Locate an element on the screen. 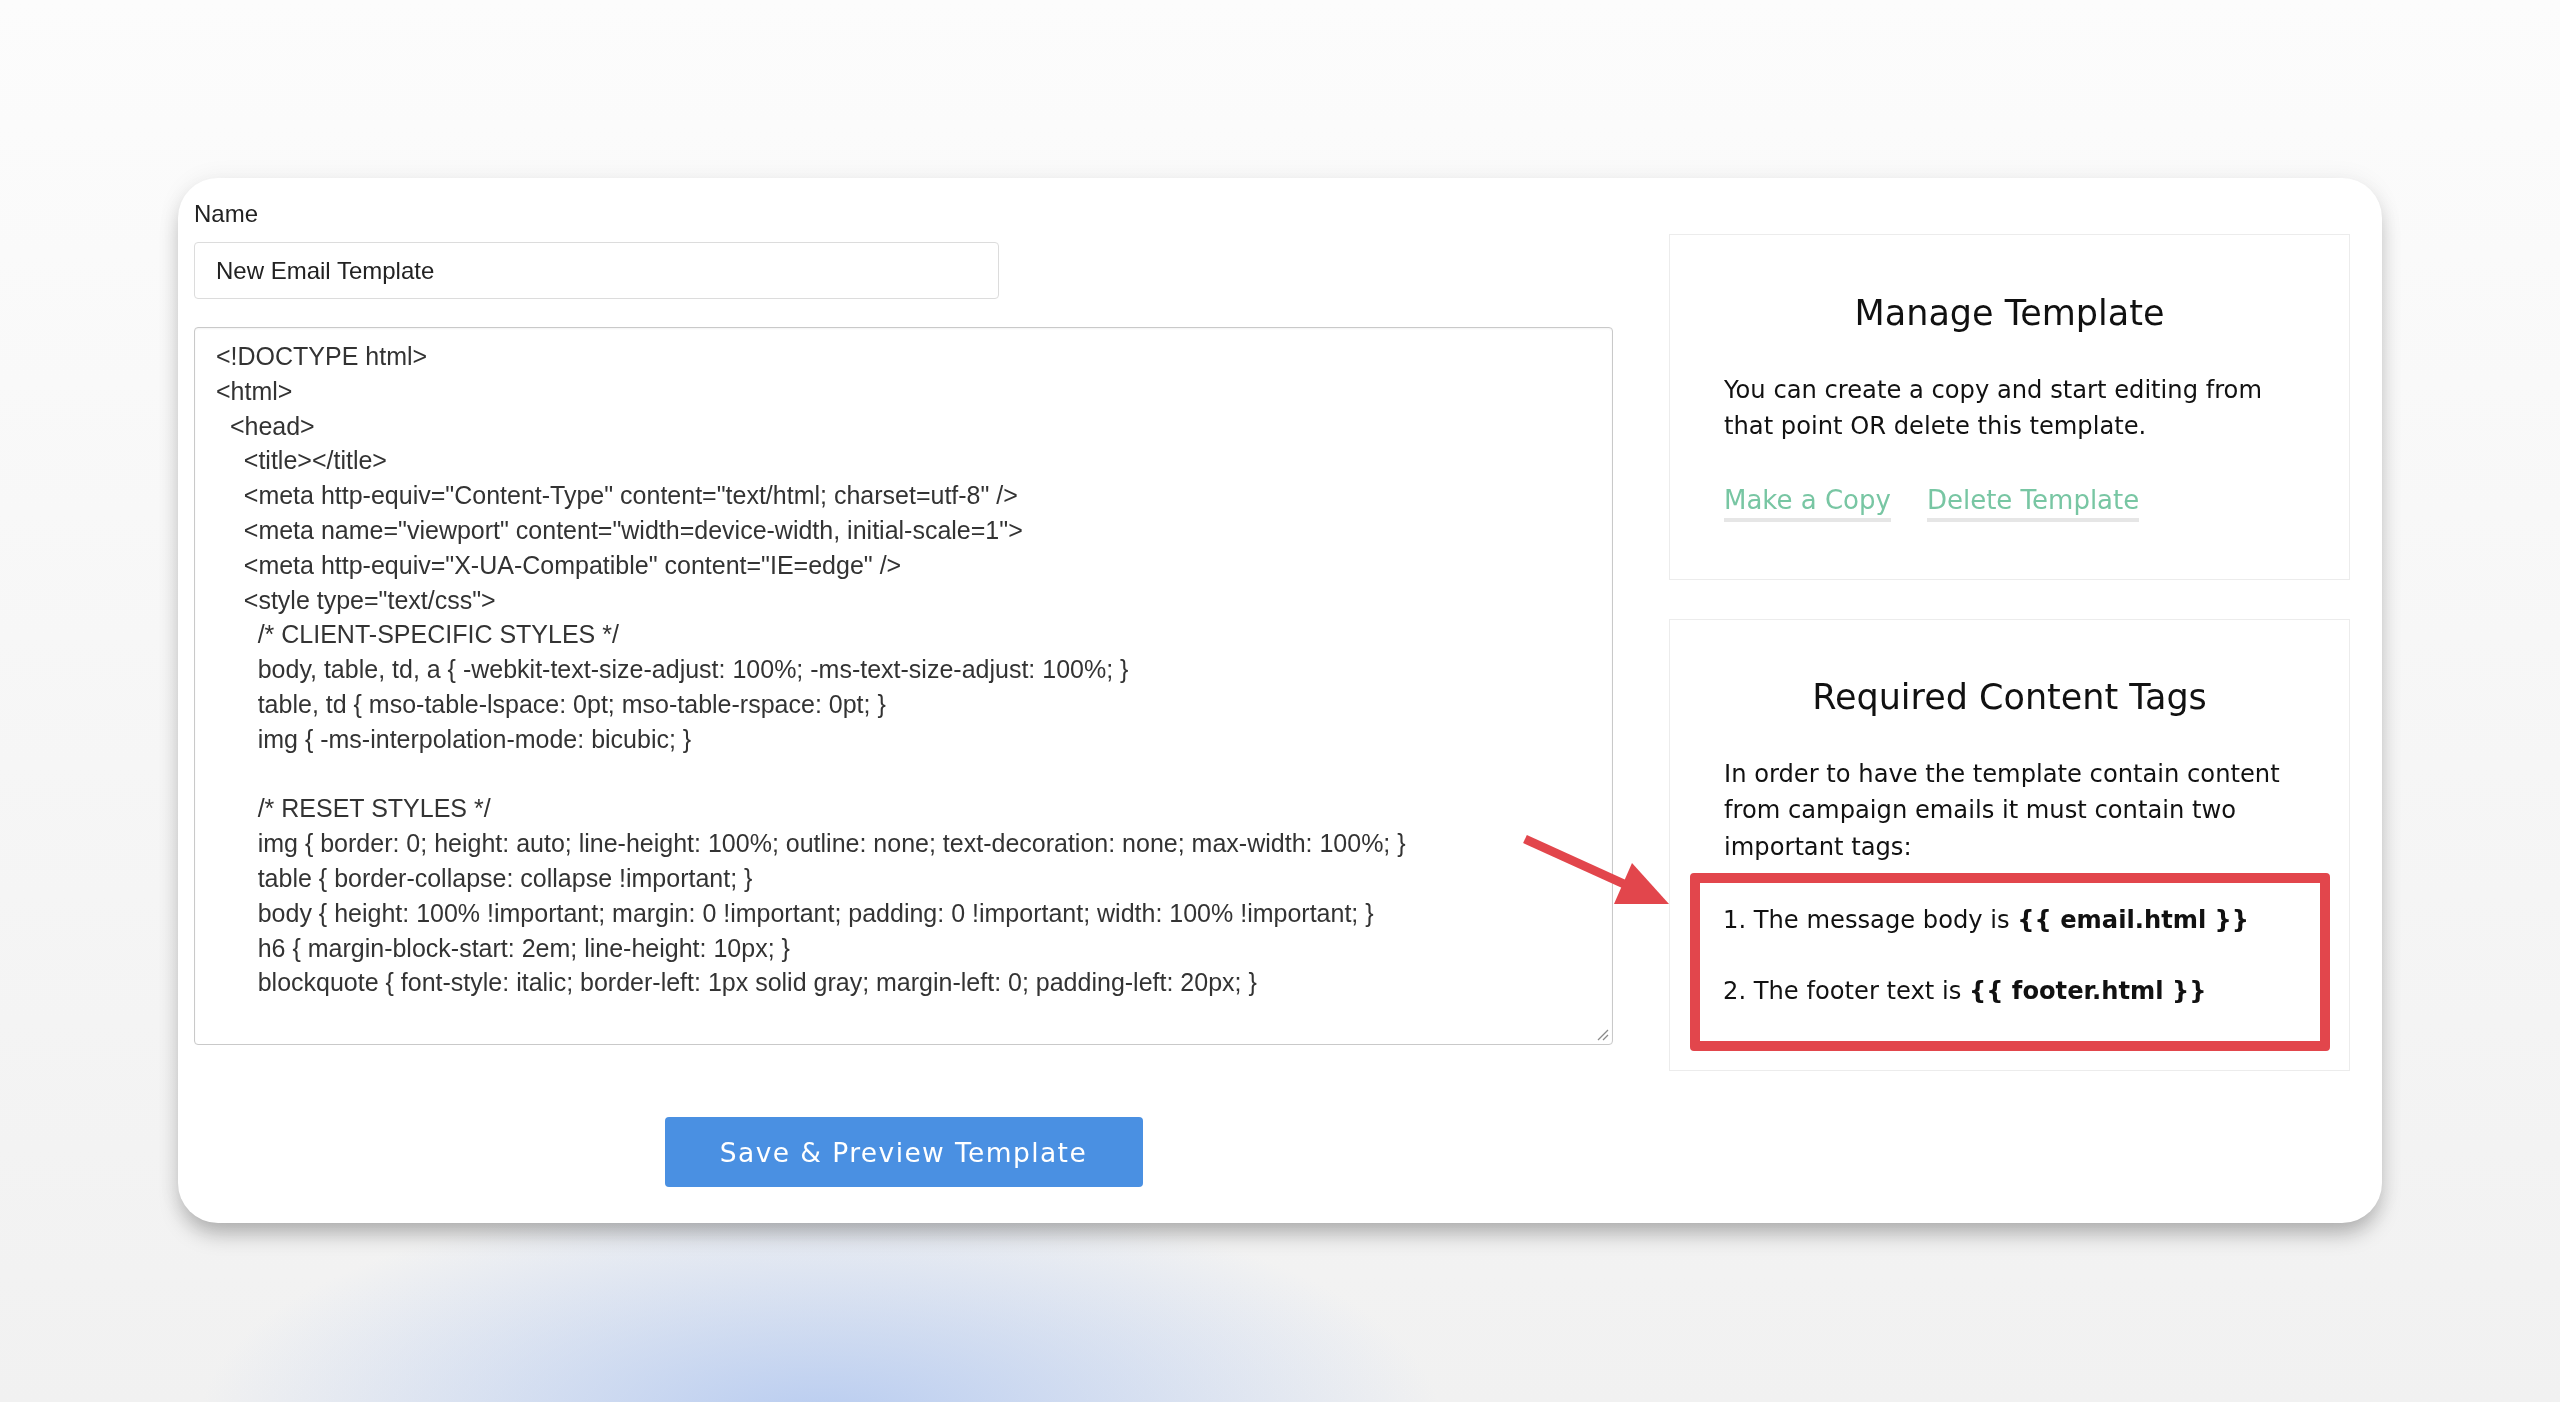 The width and height of the screenshot is (2560, 1402). code-line: body, table, td, a { -webkit-text-size-adjust: 100%; -ms-text-size-adjust: 100%; } is located at coordinates (692, 670).